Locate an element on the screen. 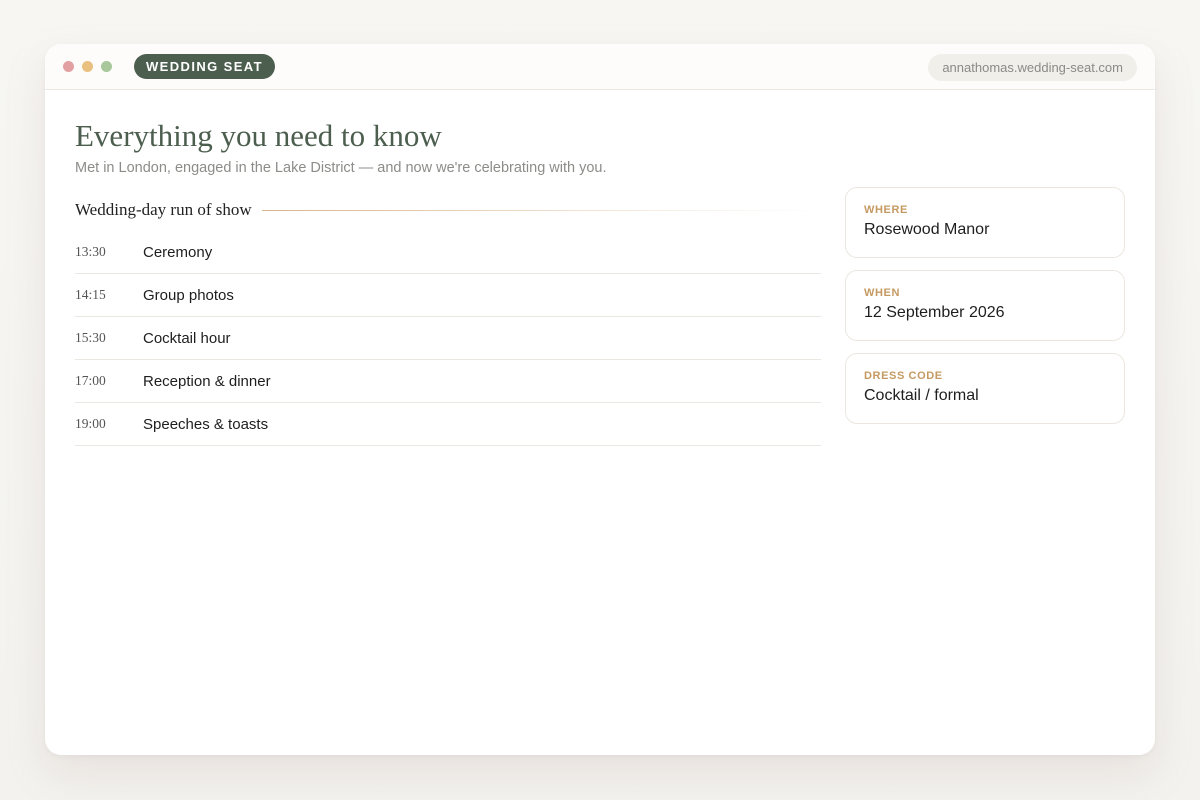 This screenshot has height=800, width=1200. schedule-header: Wedding-day run of show is located at coordinates (448, 210).